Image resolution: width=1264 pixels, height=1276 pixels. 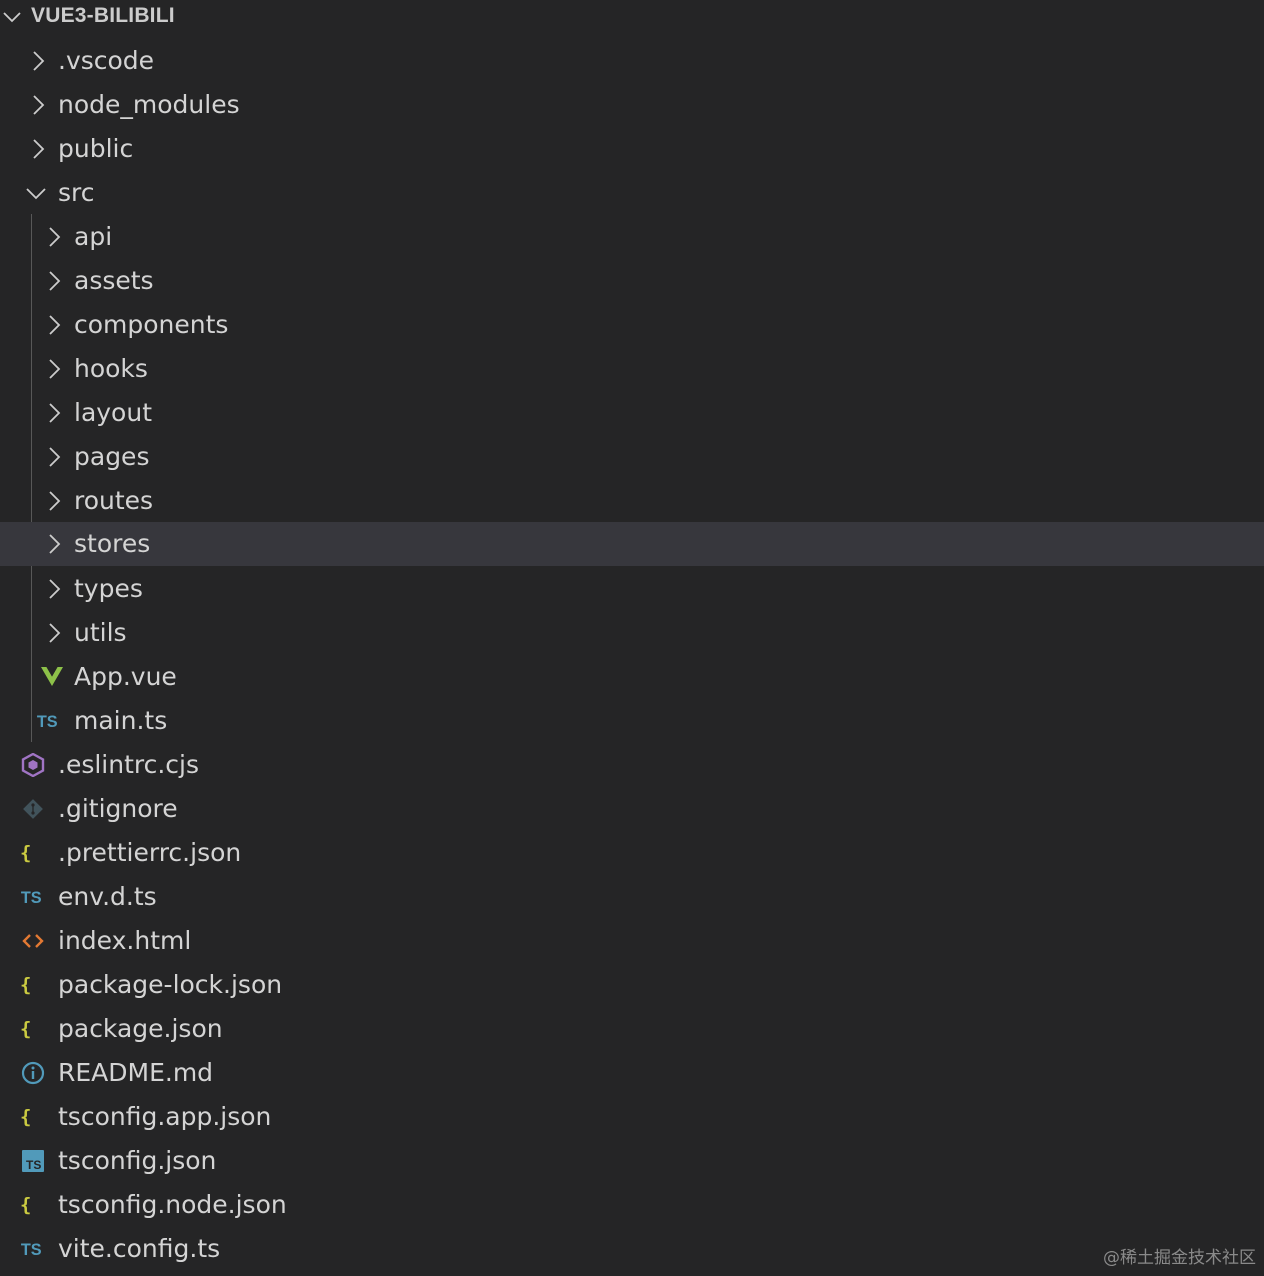 I want to click on tree-item-gitignore-file: .gitignore, so click(x=632, y=809).